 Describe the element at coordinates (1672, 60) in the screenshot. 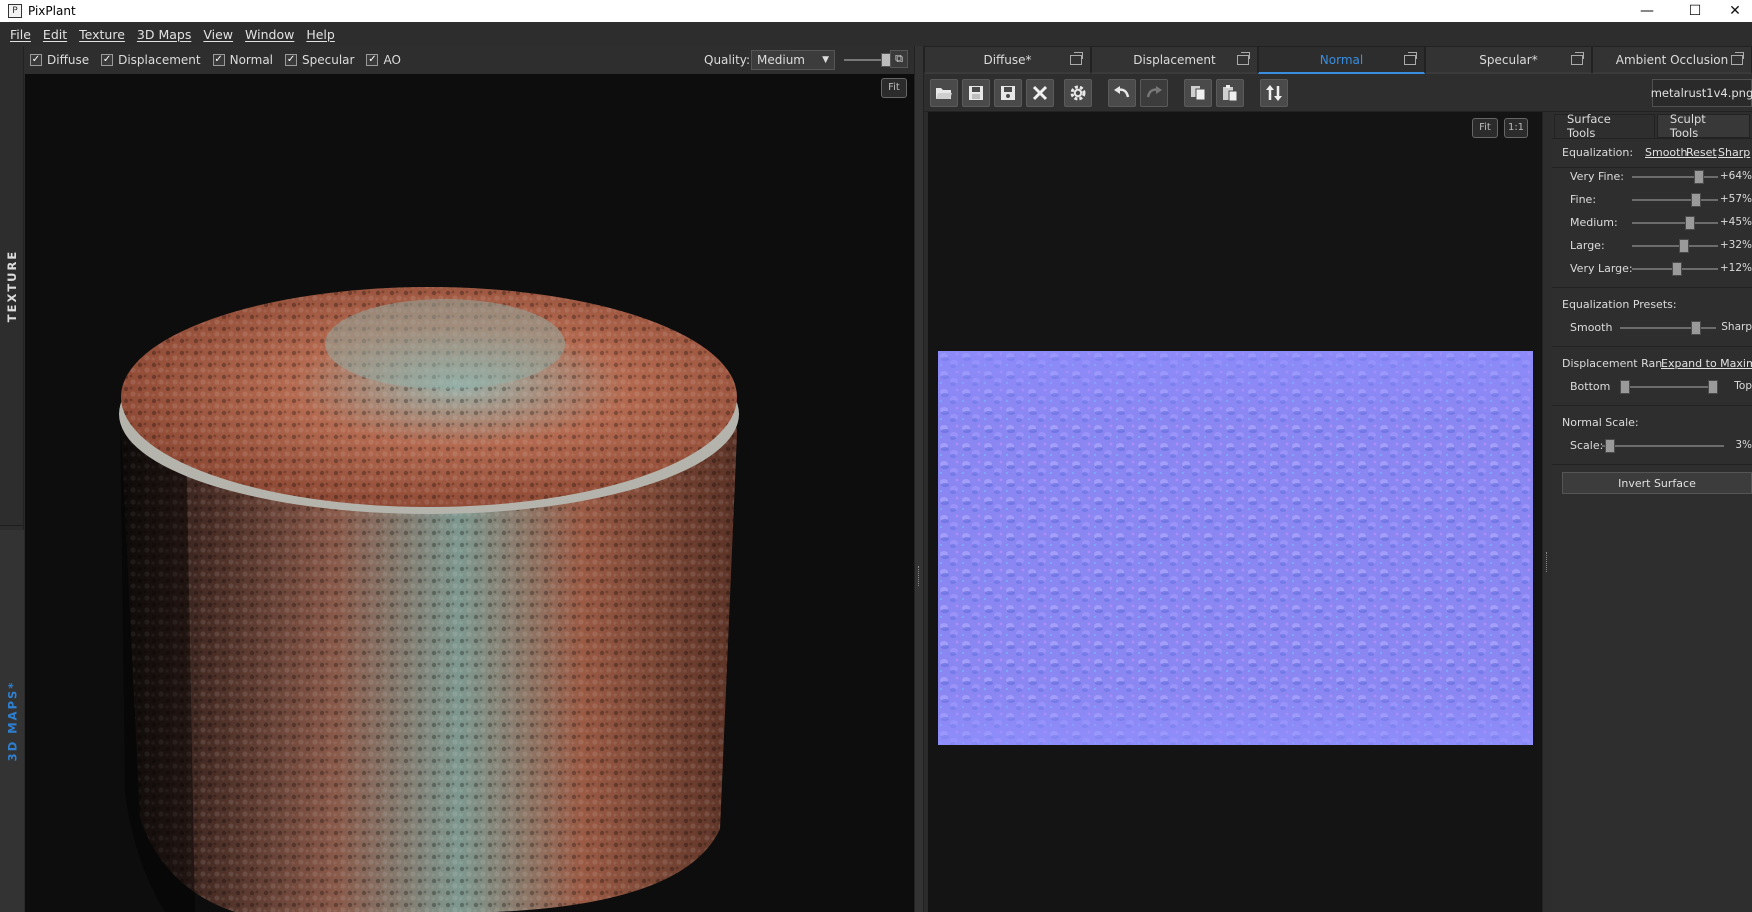

I see `tab-ambient-occlusion: Ambient Occlusion` at that location.